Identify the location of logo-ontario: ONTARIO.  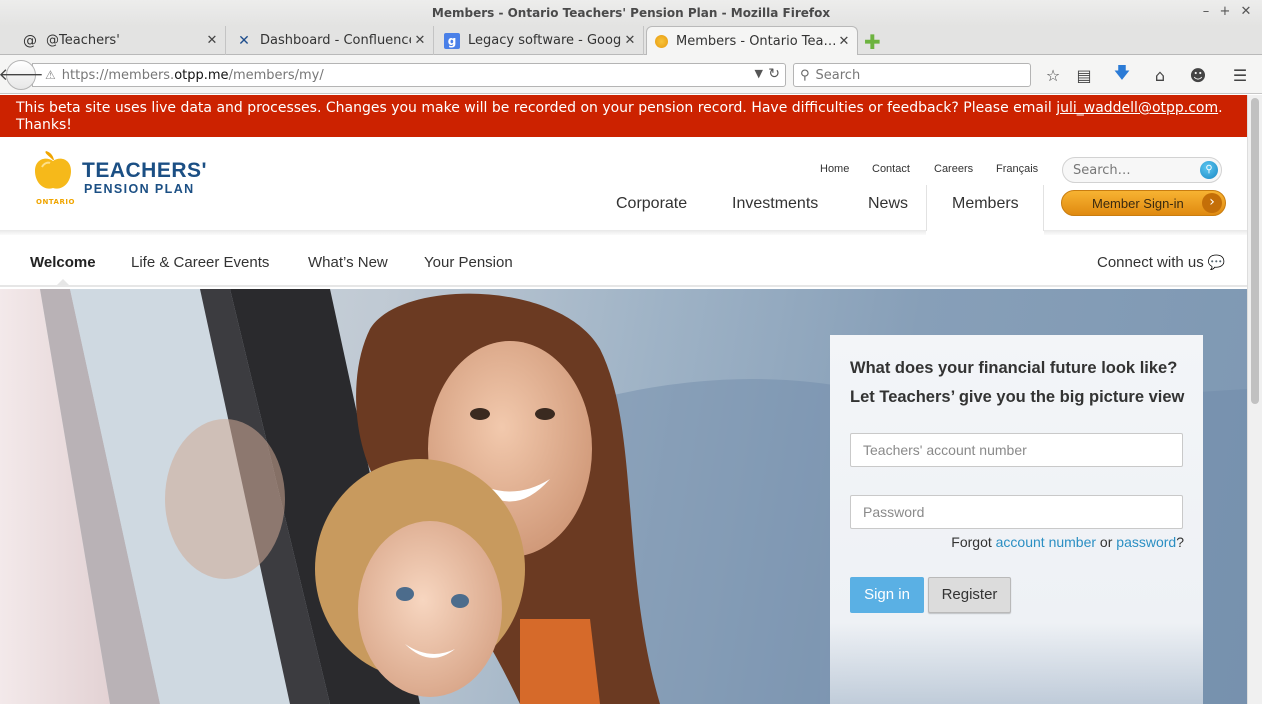
(55, 202).